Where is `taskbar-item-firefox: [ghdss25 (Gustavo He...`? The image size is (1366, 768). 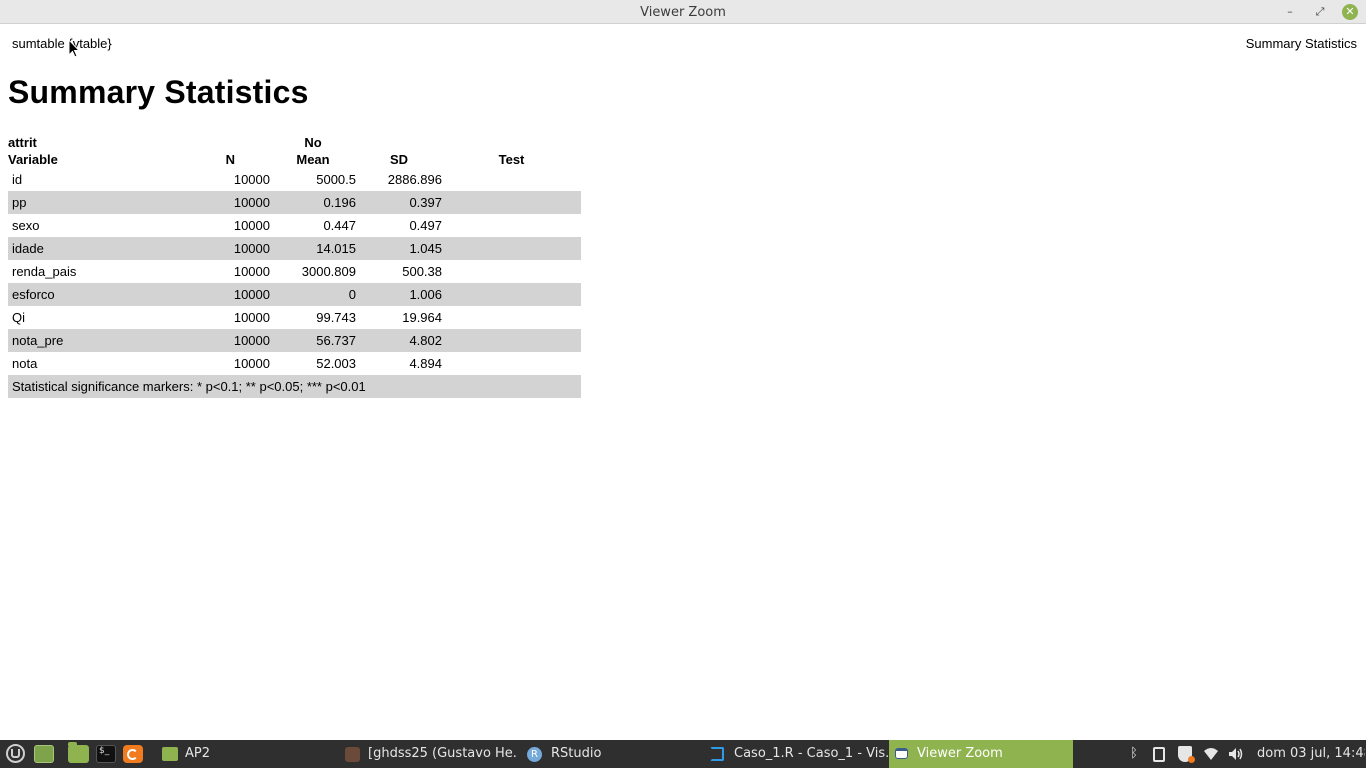 taskbar-item-firefox: [ghdss25 (Gustavo He... is located at coordinates (429, 754).